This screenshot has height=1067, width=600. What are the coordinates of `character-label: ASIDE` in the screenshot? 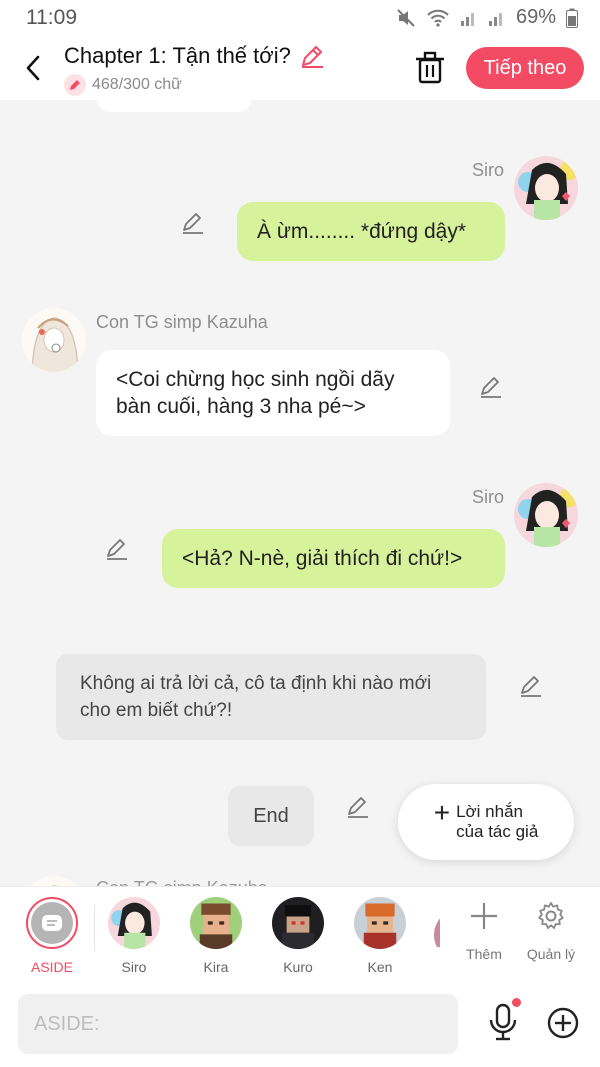 It's located at (52, 967).